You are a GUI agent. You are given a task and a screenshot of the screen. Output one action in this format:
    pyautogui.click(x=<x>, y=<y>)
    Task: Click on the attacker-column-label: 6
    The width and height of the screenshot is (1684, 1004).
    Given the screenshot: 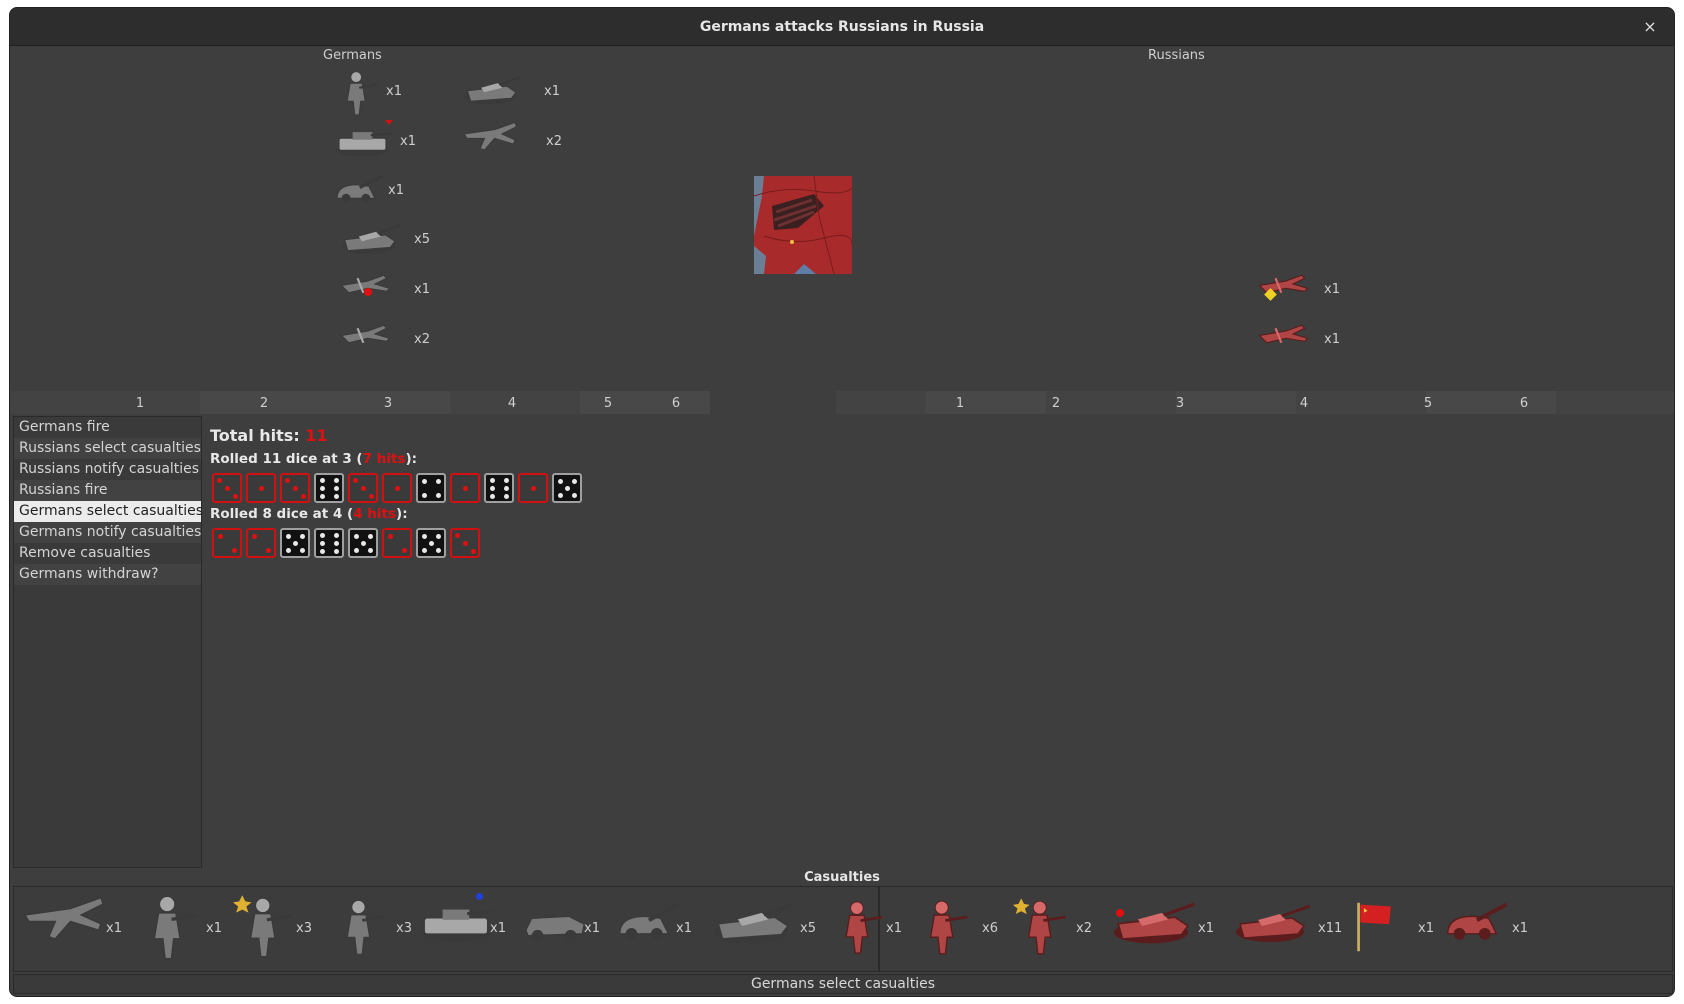 What is the action you would take?
    pyautogui.click(x=676, y=403)
    